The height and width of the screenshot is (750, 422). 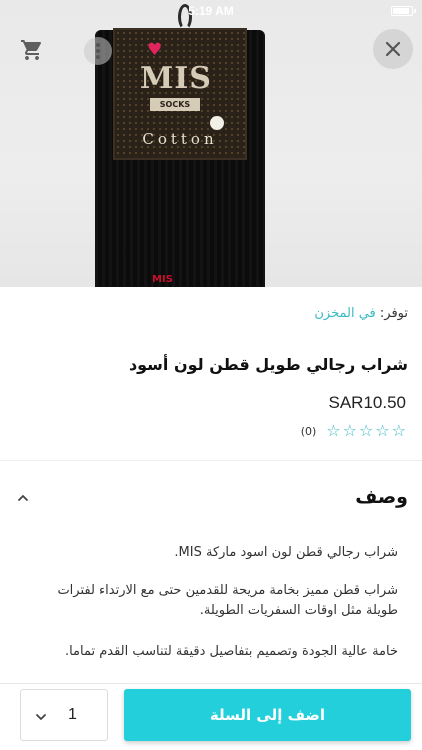 I want to click on product-price: SAR10.50, so click(x=367, y=402).